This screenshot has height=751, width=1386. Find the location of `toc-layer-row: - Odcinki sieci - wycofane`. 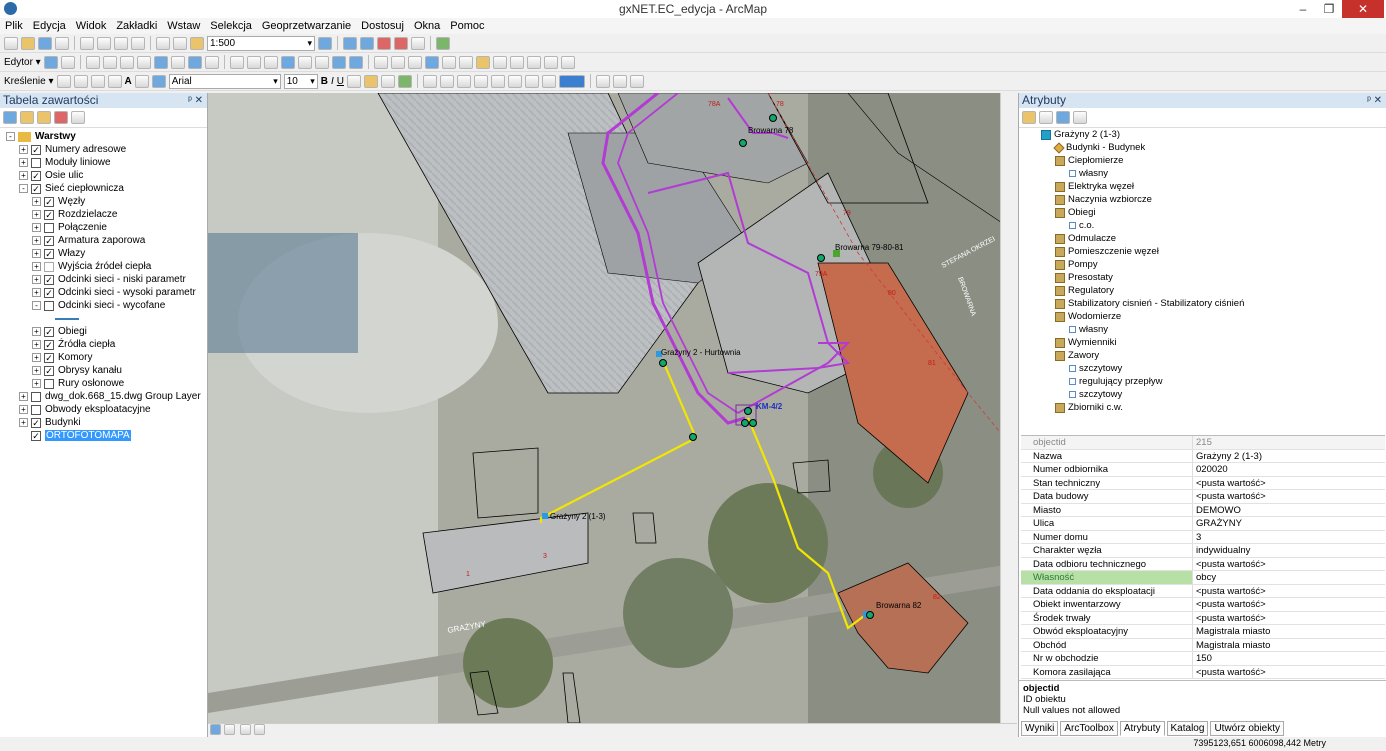

toc-layer-row: - Odcinki sieci - wycofane is located at coordinates (106, 305).